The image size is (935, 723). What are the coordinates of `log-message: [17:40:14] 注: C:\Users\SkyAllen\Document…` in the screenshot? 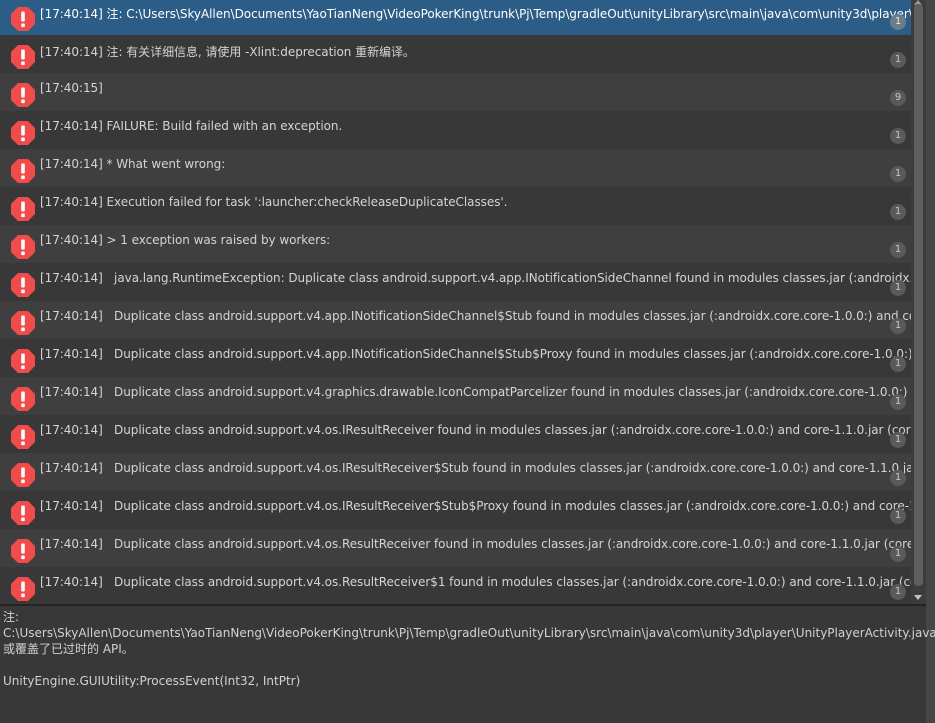 It's located at (475, 14).